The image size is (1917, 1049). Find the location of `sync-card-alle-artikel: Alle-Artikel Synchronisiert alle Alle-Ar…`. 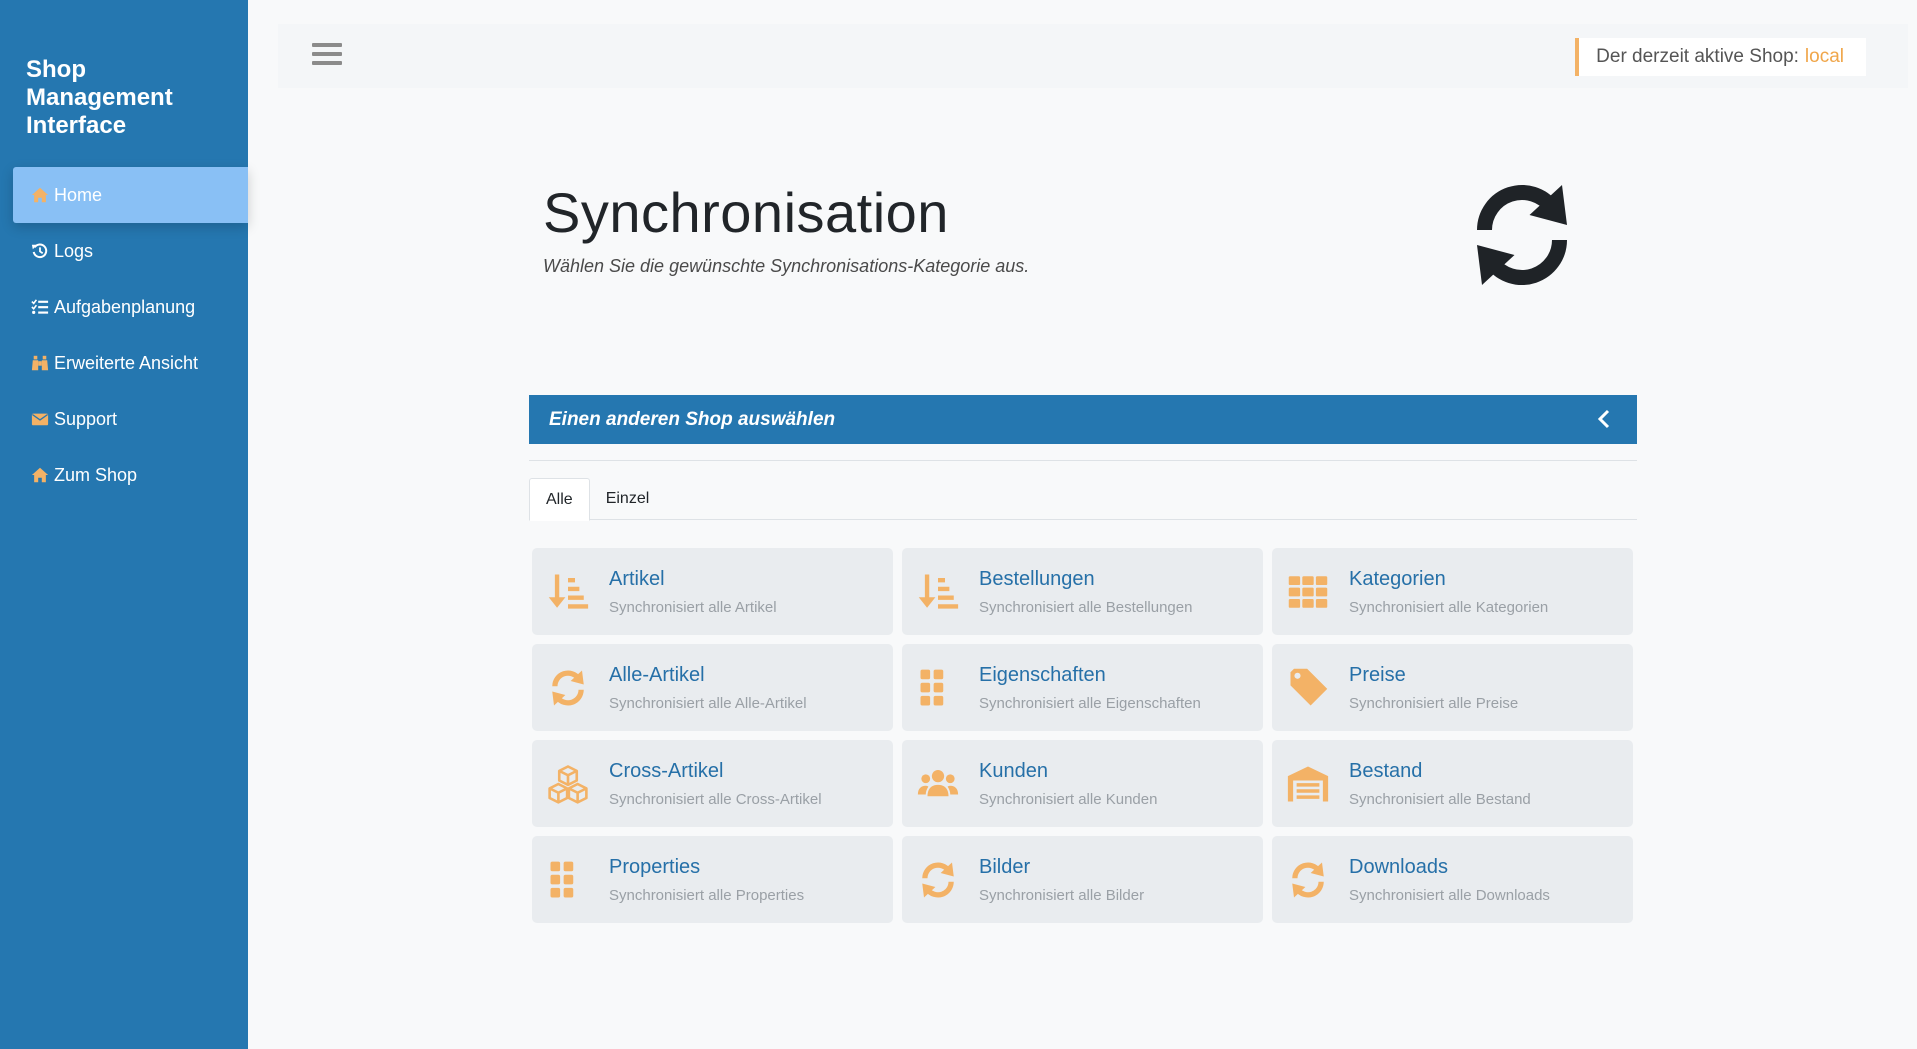

sync-card-alle-artikel: Alle-Artikel Synchronisiert alle Alle-Ar… is located at coordinates (712, 687).